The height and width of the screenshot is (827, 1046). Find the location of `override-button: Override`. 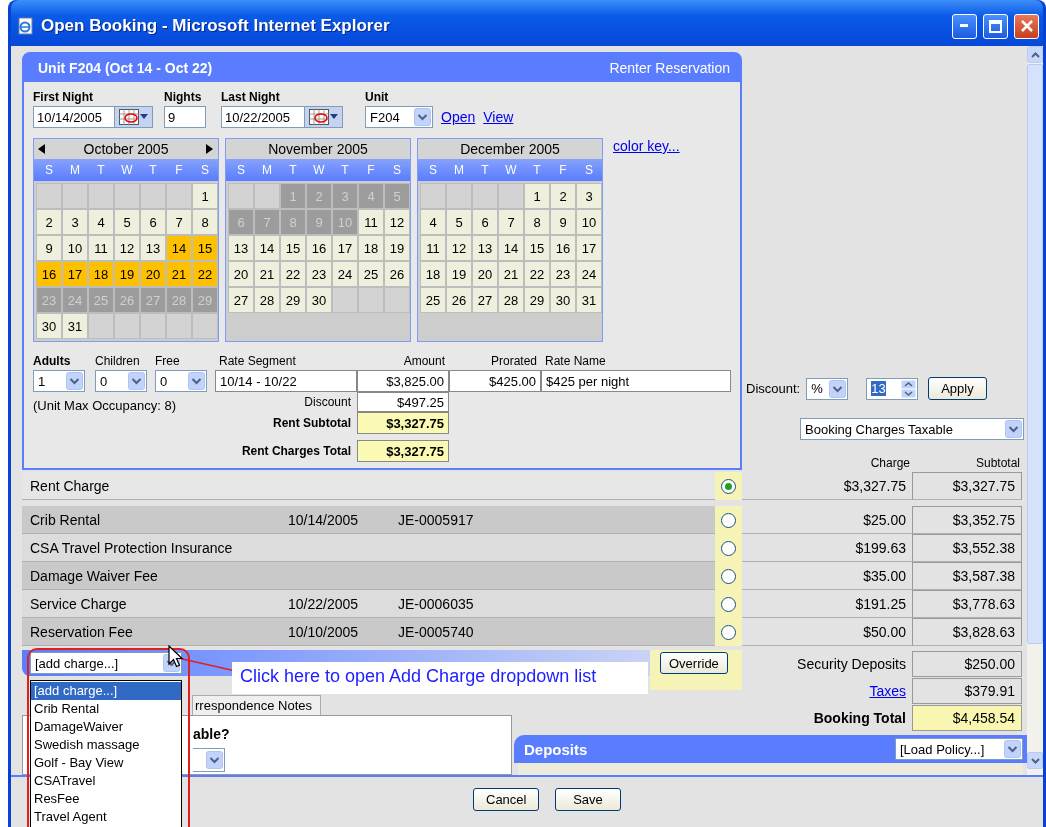

override-button: Override is located at coordinates (694, 663).